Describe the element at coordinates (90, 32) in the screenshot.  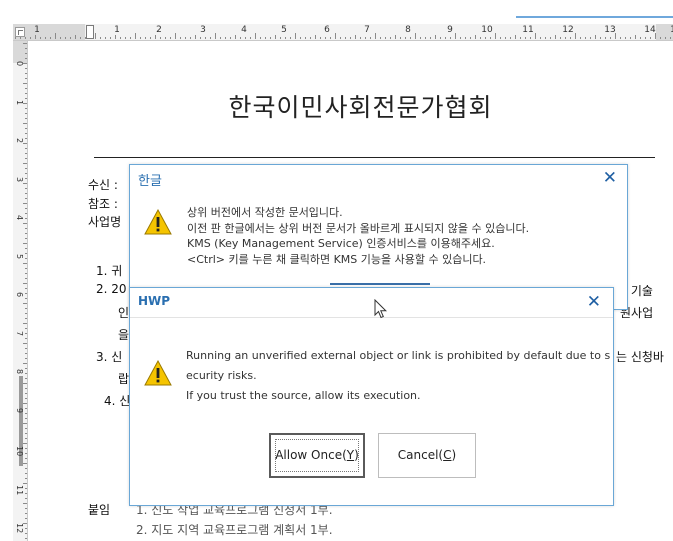
I see `indent-marker-icon` at that location.